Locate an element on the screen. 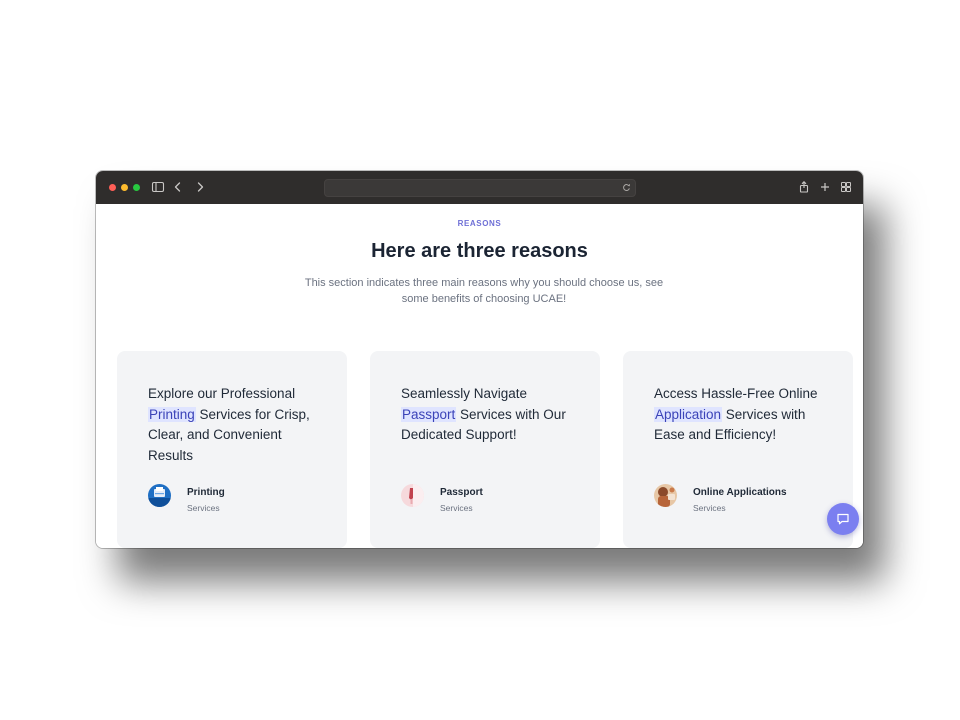  reload-icon is located at coordinates (626, 187).